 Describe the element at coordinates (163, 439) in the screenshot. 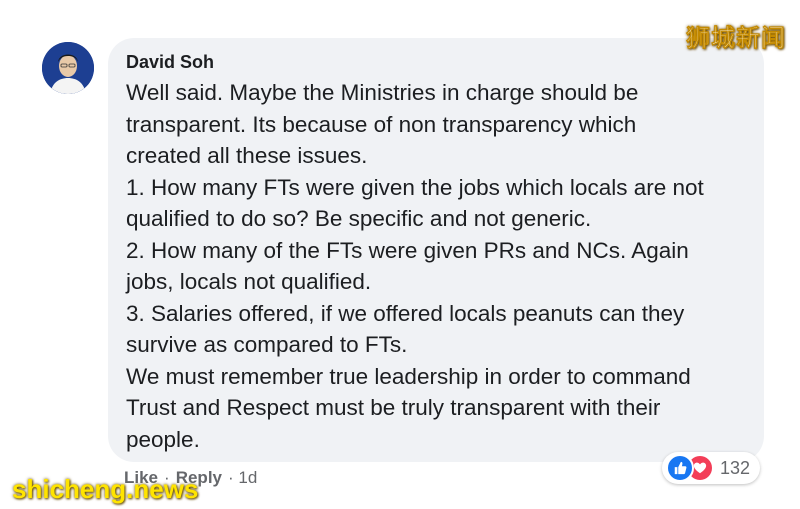

I see `comment-line: people.` at that location.